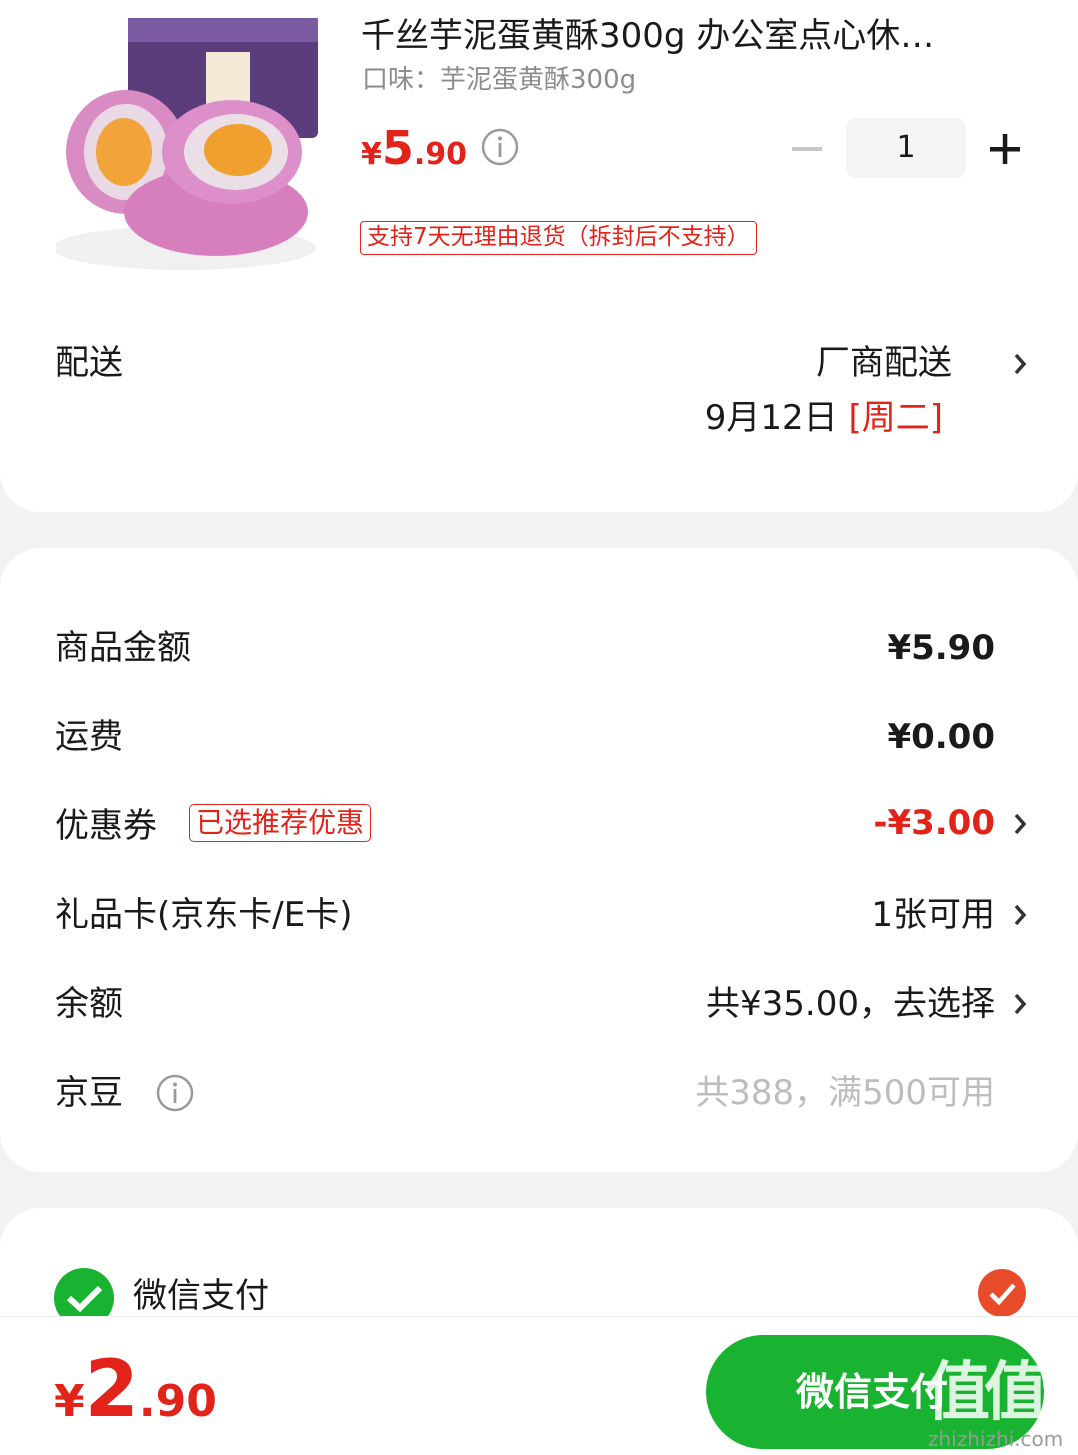 This screenshot has width=1078, height=1455. I want to click on check-icon, so click(1002, 1293).